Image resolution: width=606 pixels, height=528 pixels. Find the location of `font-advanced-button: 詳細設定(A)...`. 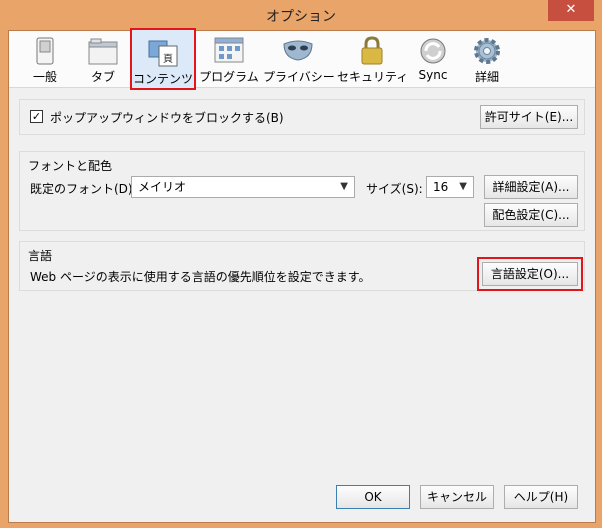

font-advanced-button: 詳細設定(A)... is located at coordinates (531, 187).